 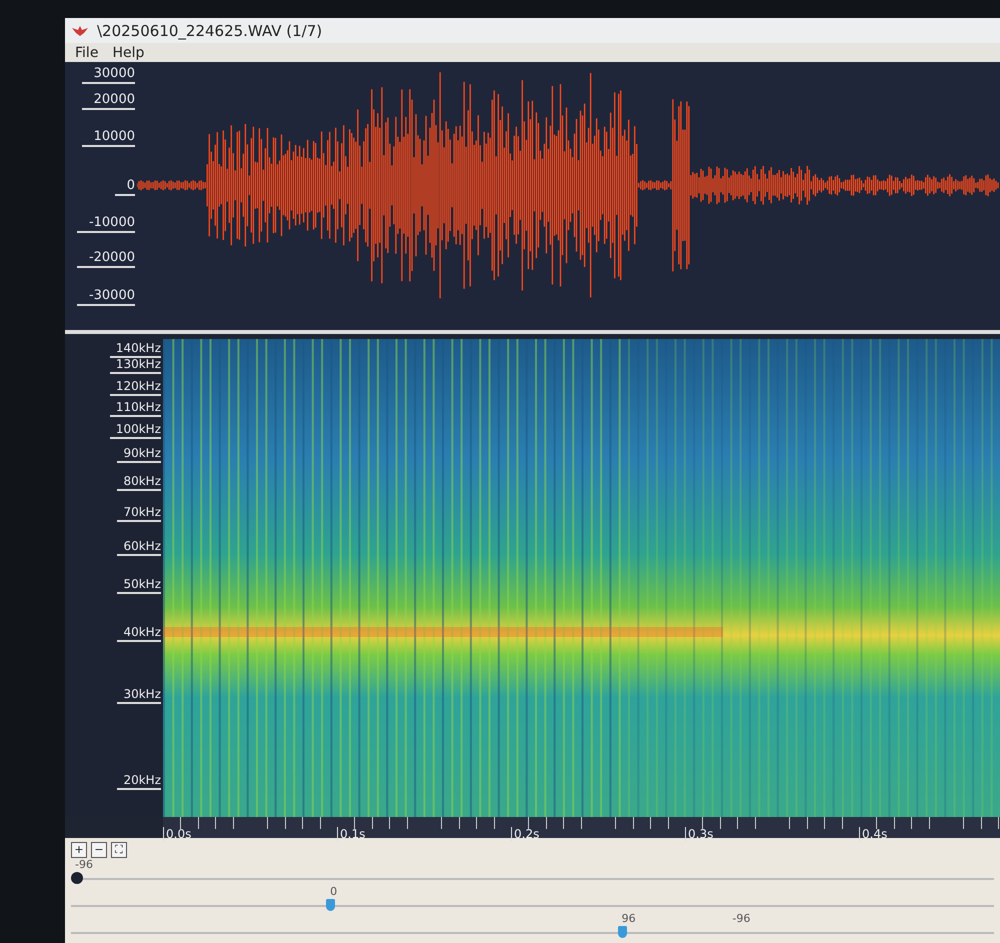 I want to click on menu-item: File, so click(x=86, y=52).